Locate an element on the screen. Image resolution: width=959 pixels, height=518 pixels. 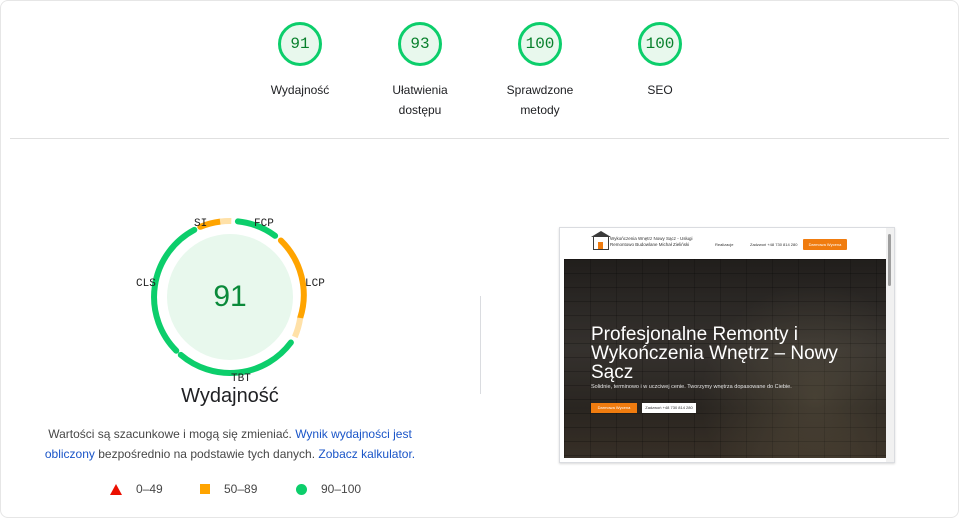
screenshot-secondary-button: Zadzwoń +48 730 814 280 is located at coordinates (669, 408).